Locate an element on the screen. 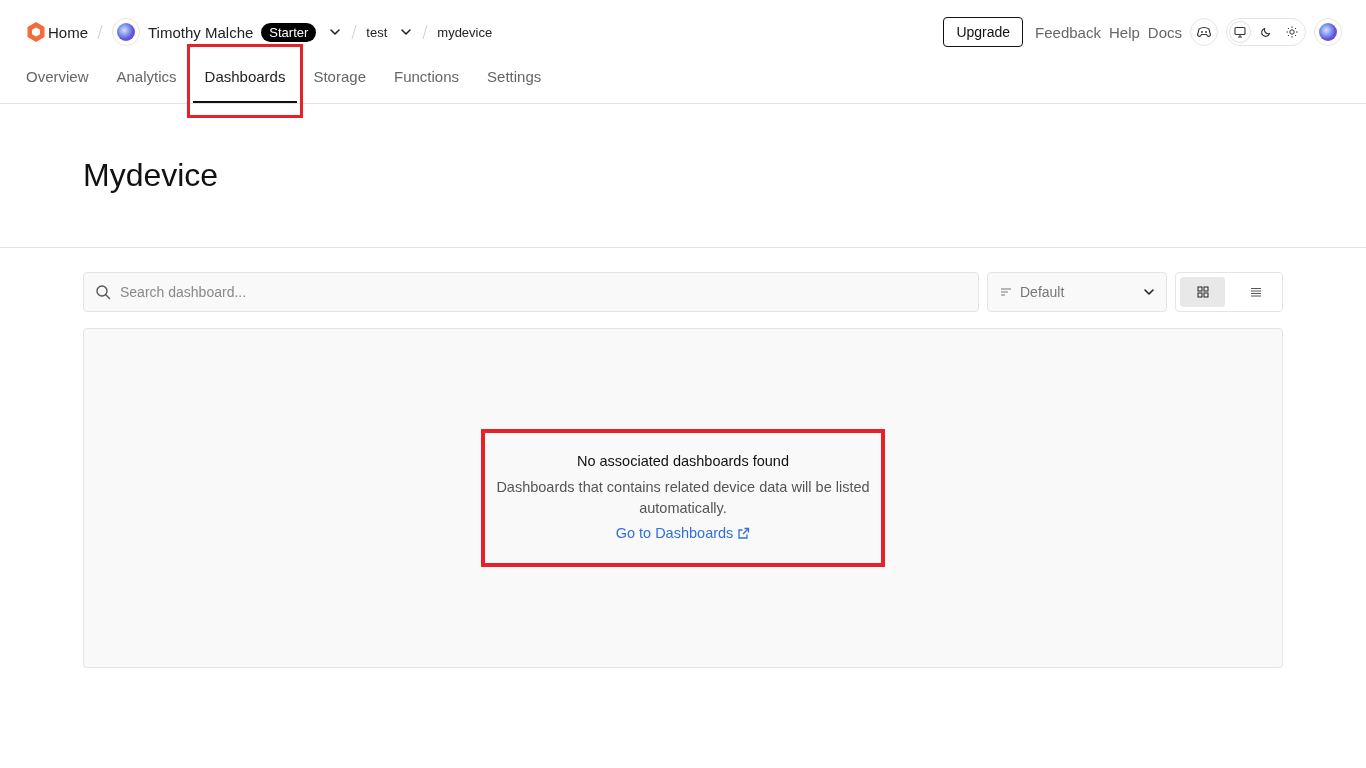 The width and height of the screenshot is (1366, 768). nav-tab: Storage is located at coordinates (339, 83).